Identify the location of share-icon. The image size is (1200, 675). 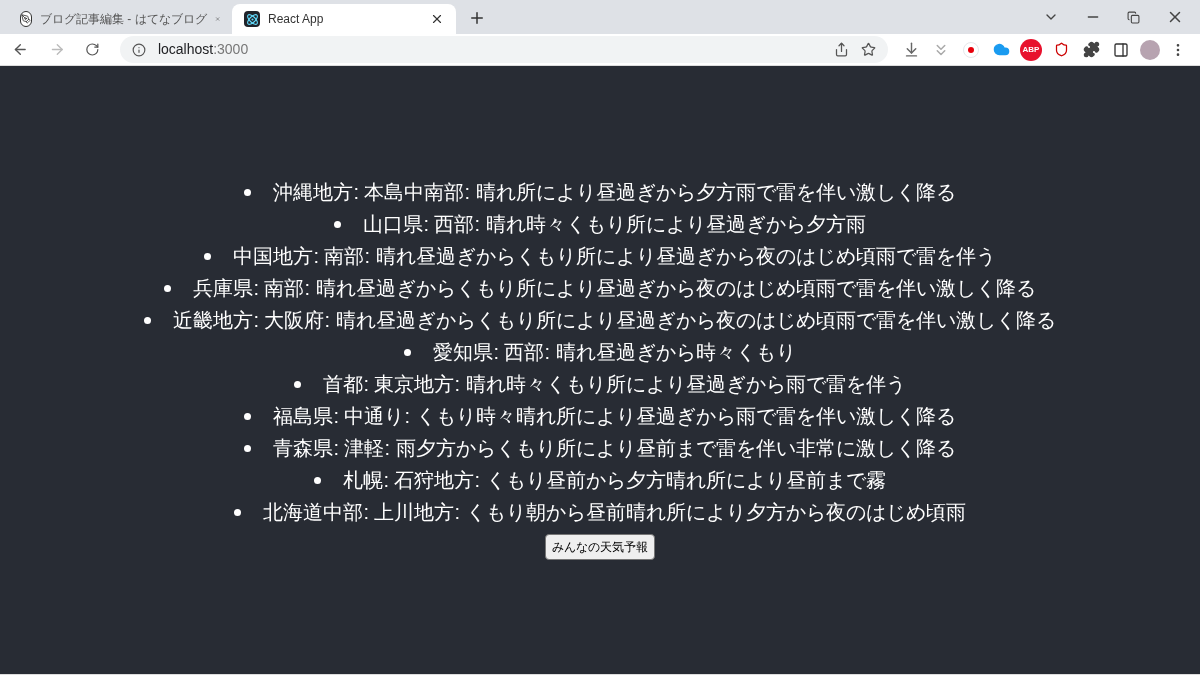
(841, 49).